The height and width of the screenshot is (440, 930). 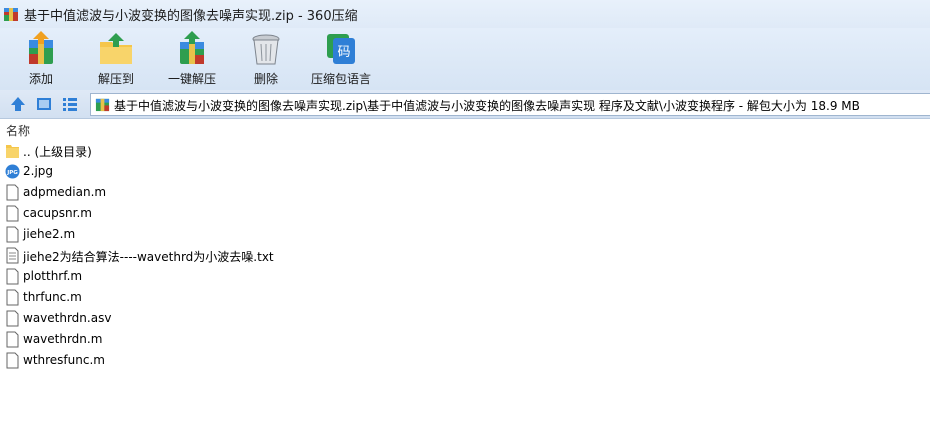 What do you see at coordinates (191, 16) in the screenshot?
I see `window-title: 基于中值滤波与小波变换的图像去噪声实现.zip - 360压缩` at bounding box center [191, 16].